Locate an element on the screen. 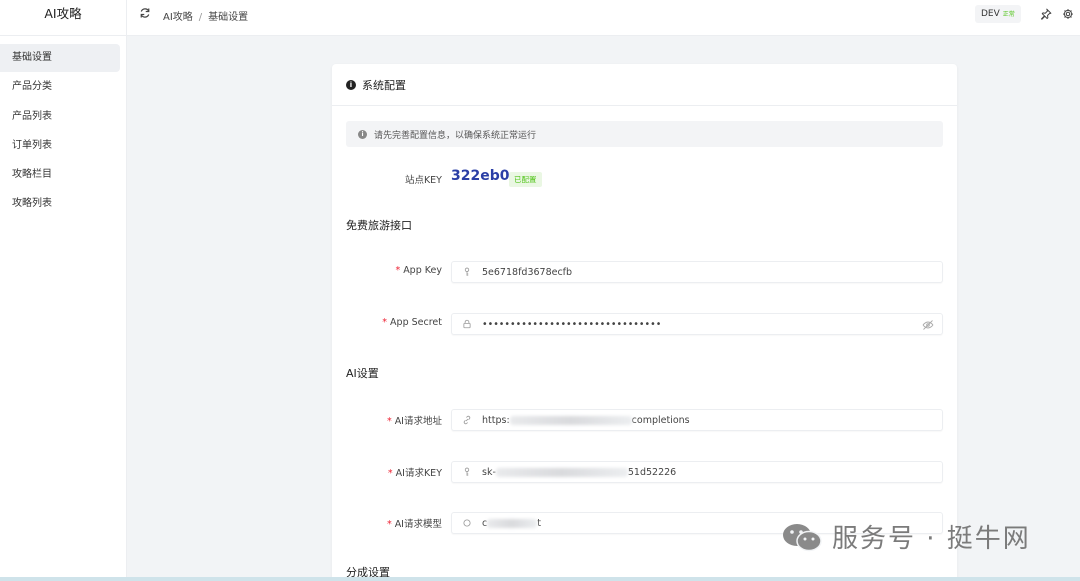  env-badge: DEV 正常 is located at coordinates (998, 14).